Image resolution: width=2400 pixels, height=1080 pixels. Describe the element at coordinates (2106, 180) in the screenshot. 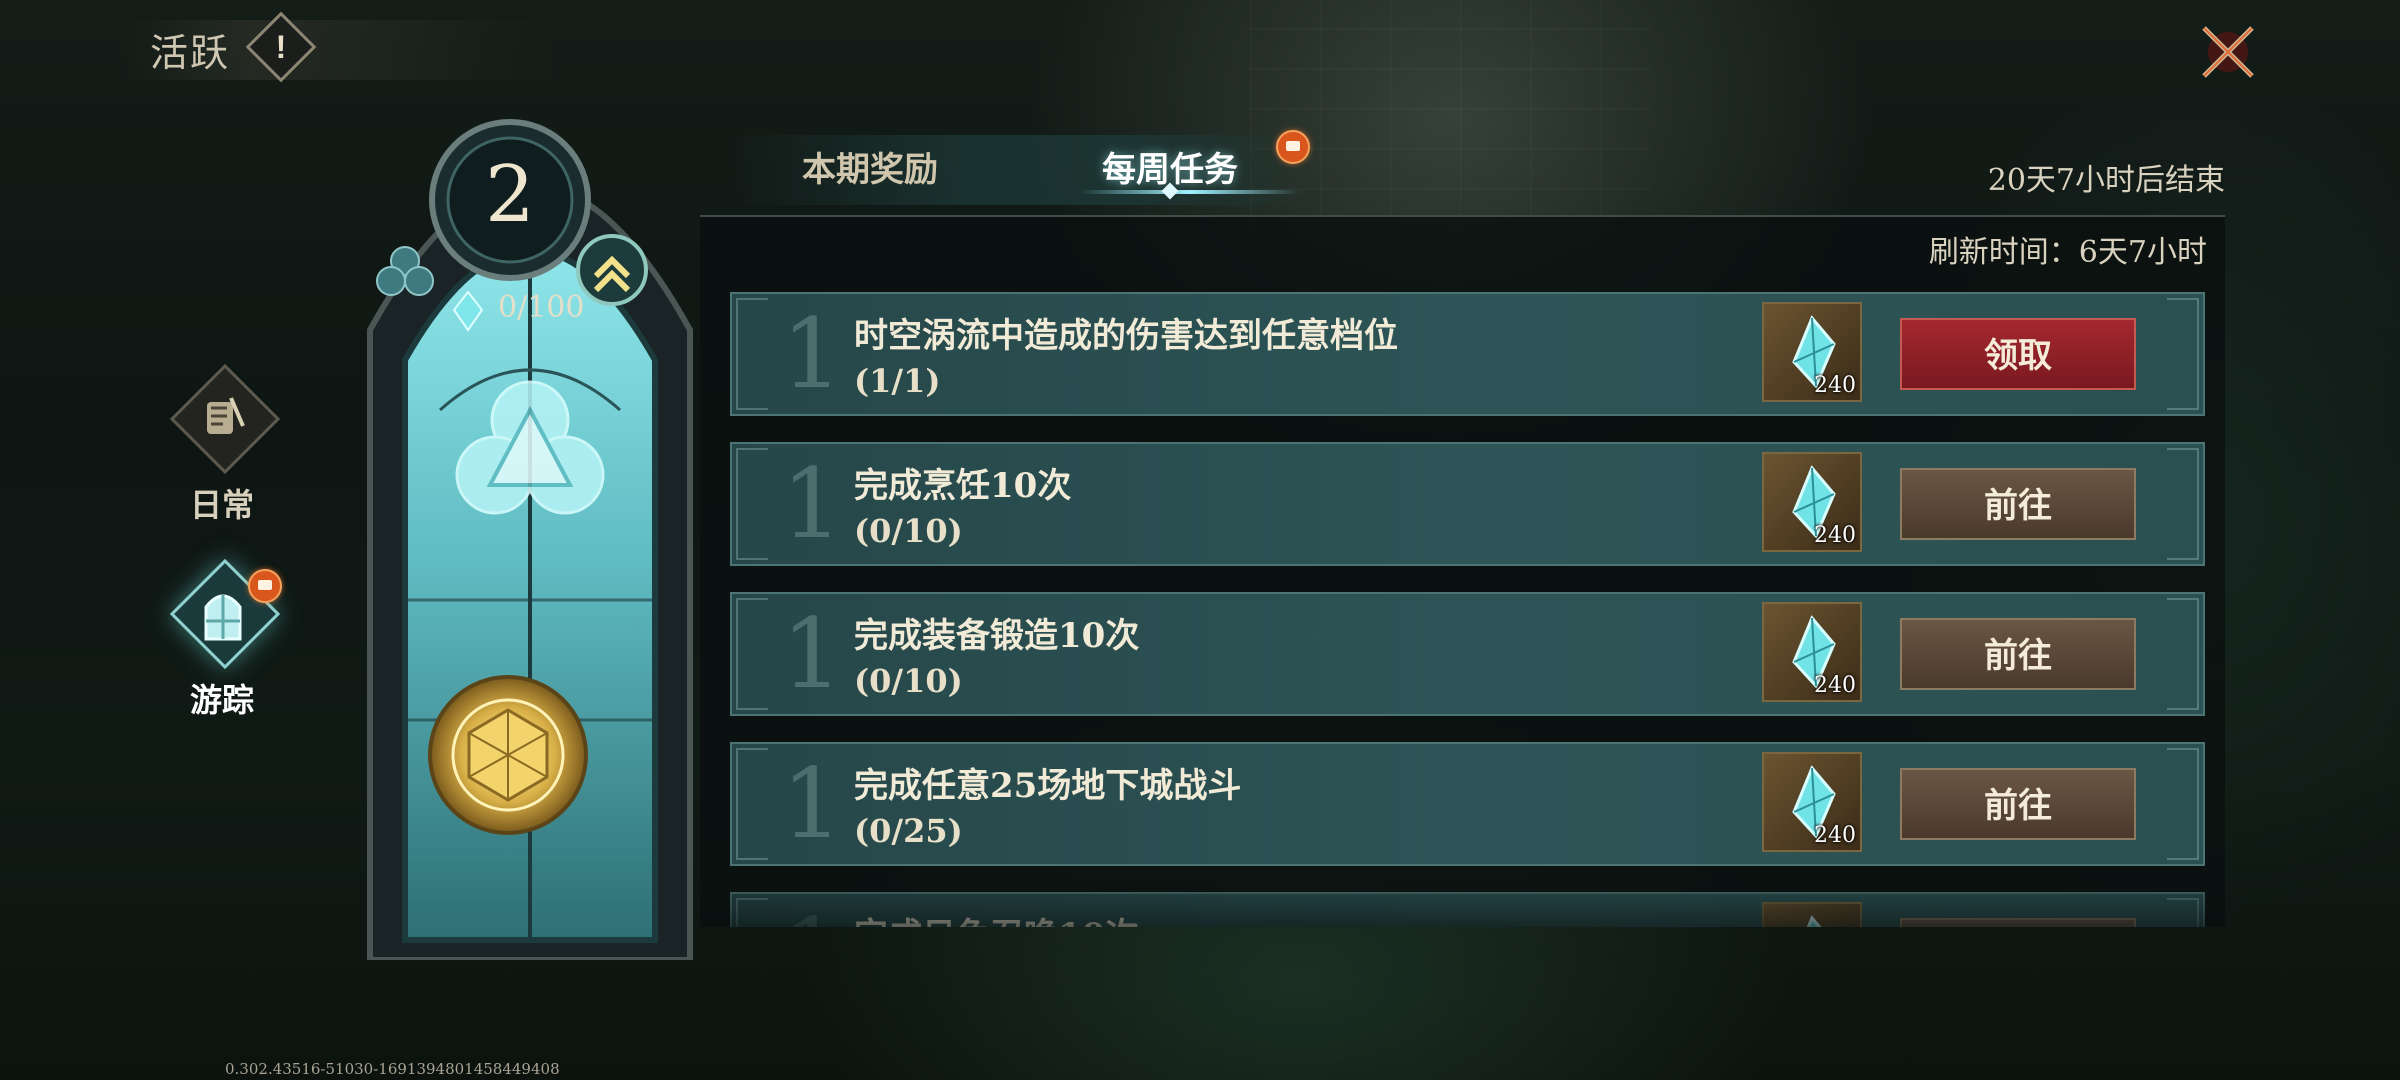

I see `season-timer: 20天7小时后结束` at that location.